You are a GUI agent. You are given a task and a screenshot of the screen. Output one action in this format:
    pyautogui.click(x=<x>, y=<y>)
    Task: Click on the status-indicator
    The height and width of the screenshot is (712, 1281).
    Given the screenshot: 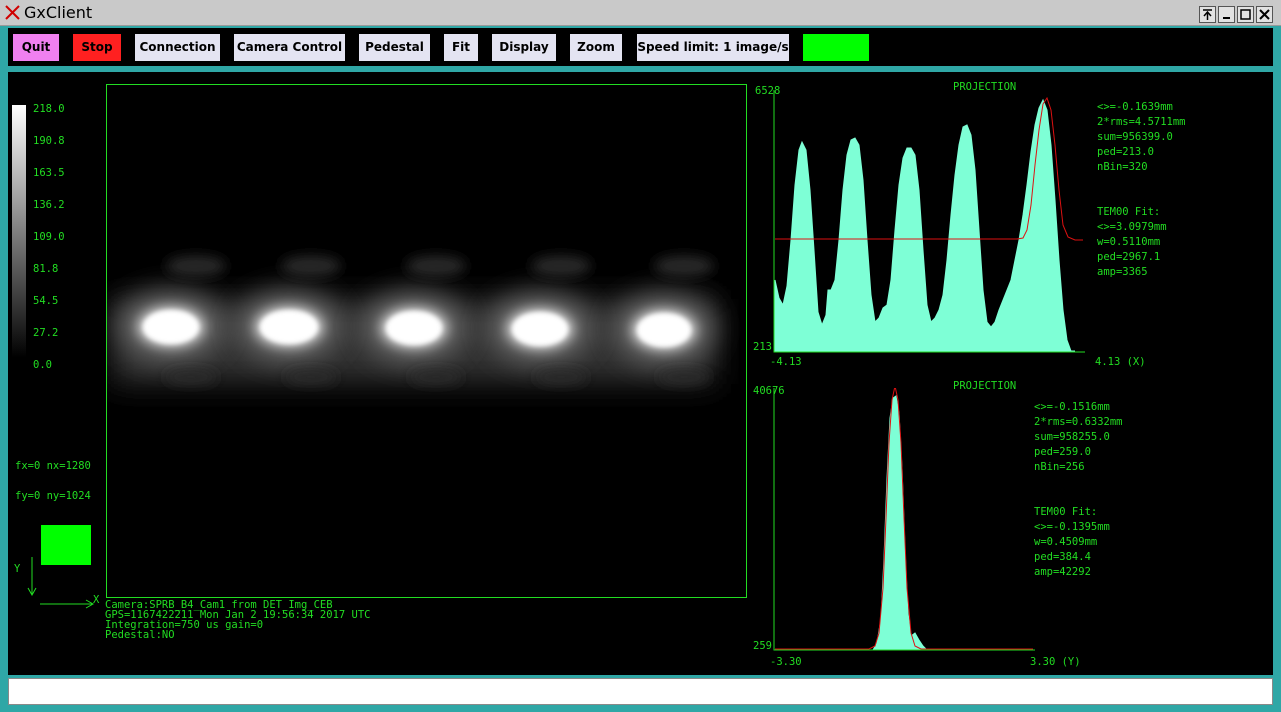 What is the action you would take?
    pyautogui.click(x=836, y=47)
    